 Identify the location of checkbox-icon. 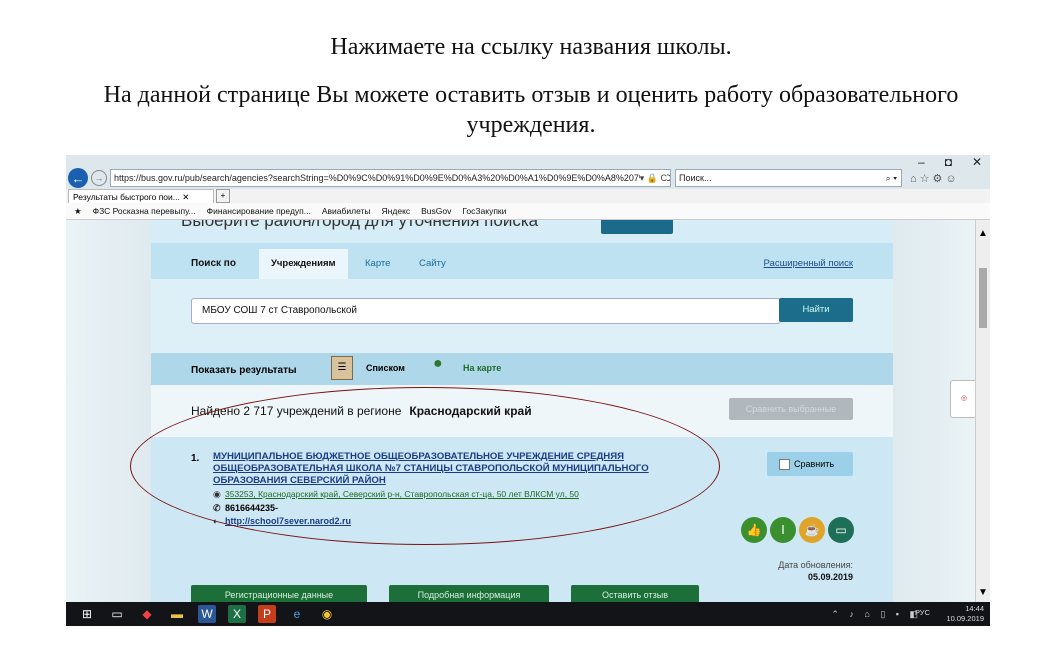
(784, 465).